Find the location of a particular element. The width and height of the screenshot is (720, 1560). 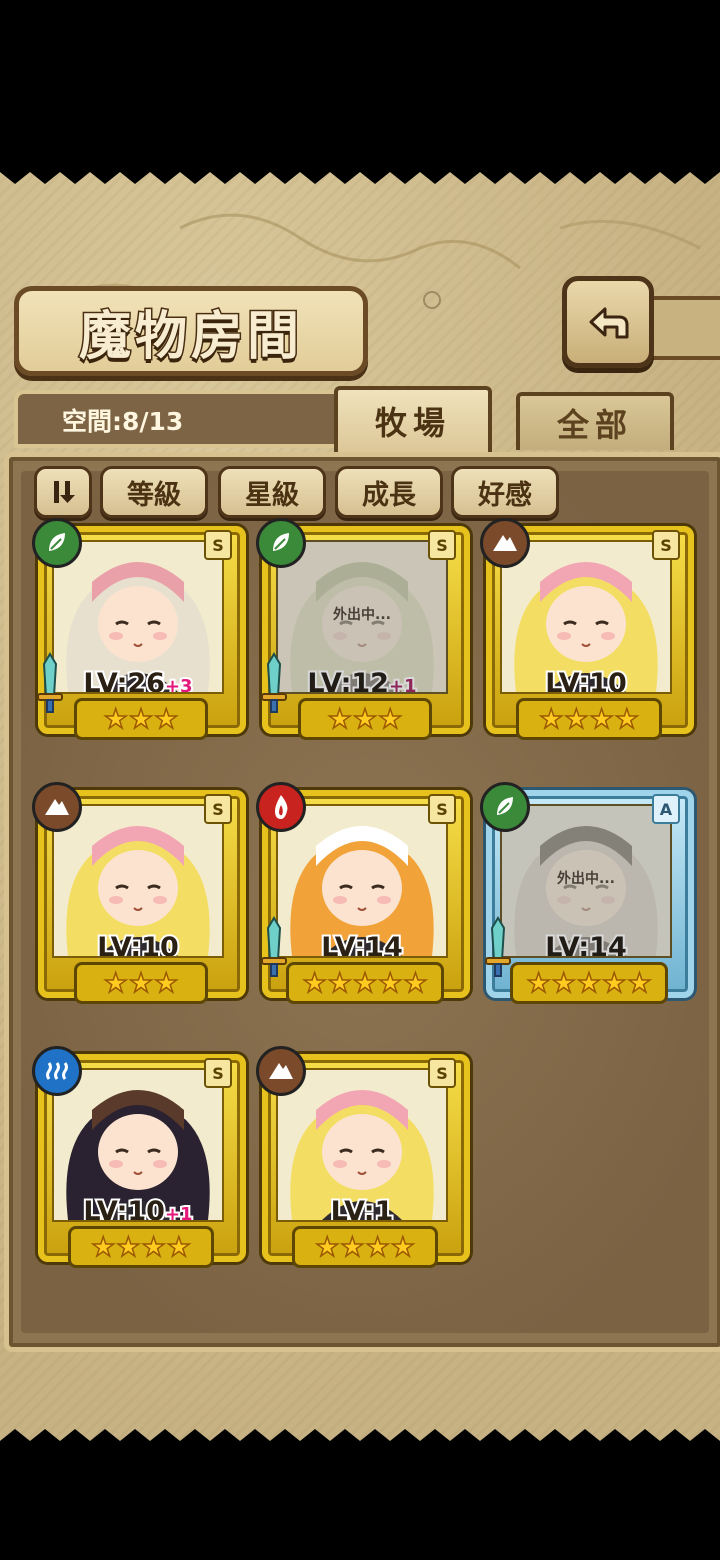

capacity-bar: 空間:8/13 is located at coordinates (179, 419).